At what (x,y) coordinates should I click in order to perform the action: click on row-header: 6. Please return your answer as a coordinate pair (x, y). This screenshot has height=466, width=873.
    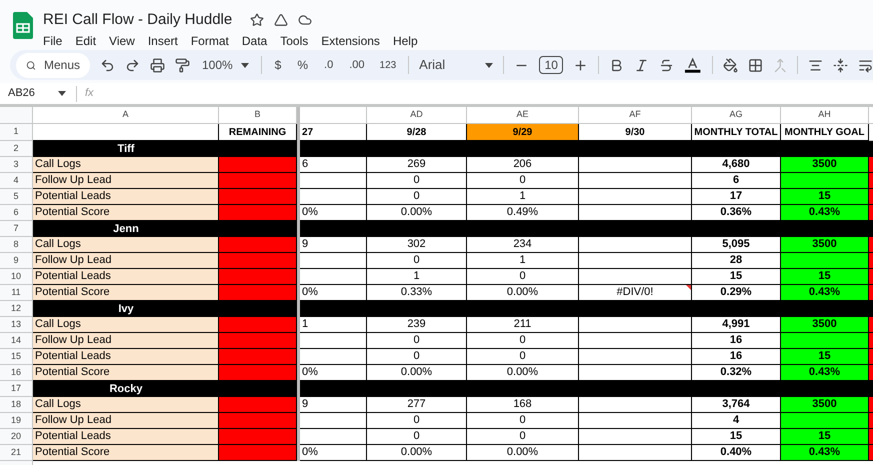
    Looking at the image, I should click on (16, 213).